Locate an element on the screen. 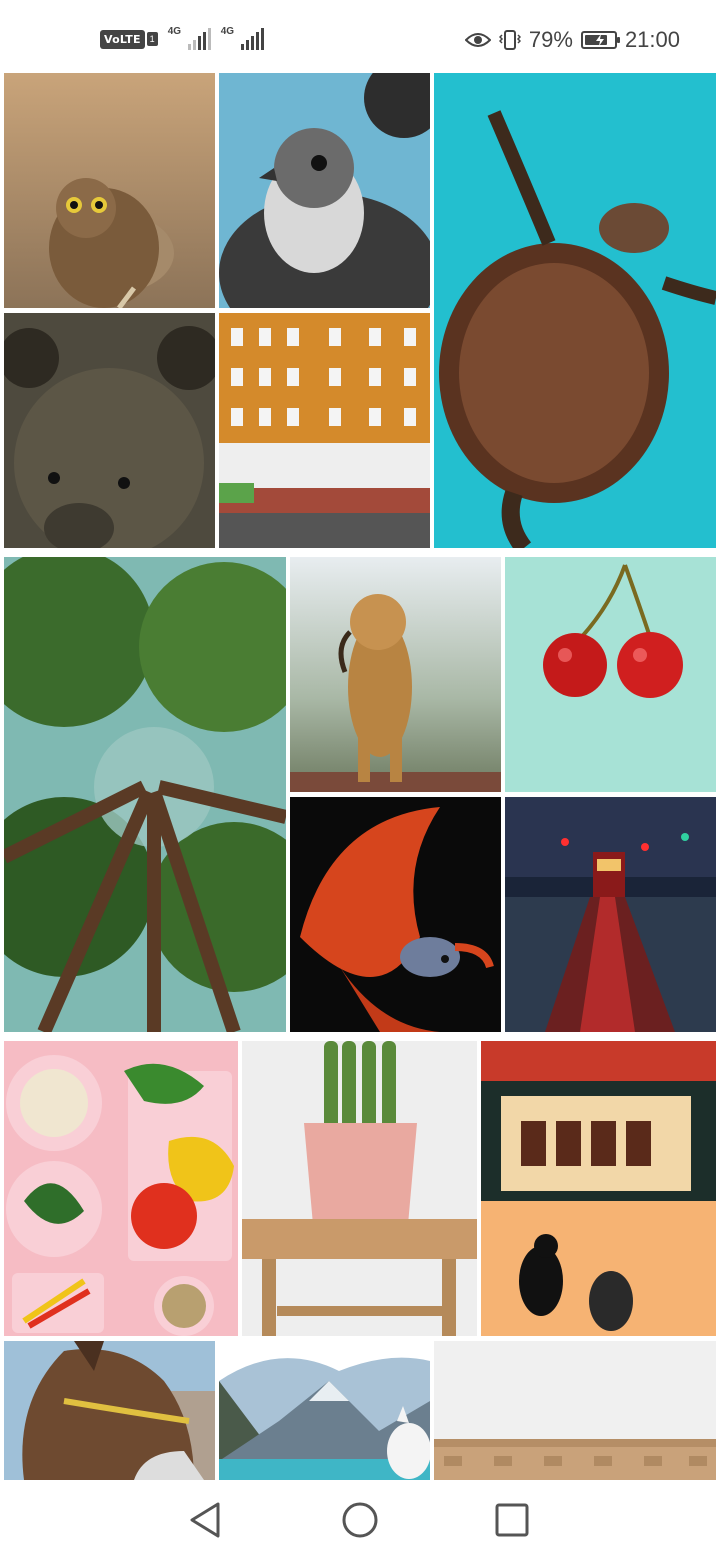 This screenshot has height=1560, width=720. status-right: 79% 21:00 is located at coordinates (572, 40).